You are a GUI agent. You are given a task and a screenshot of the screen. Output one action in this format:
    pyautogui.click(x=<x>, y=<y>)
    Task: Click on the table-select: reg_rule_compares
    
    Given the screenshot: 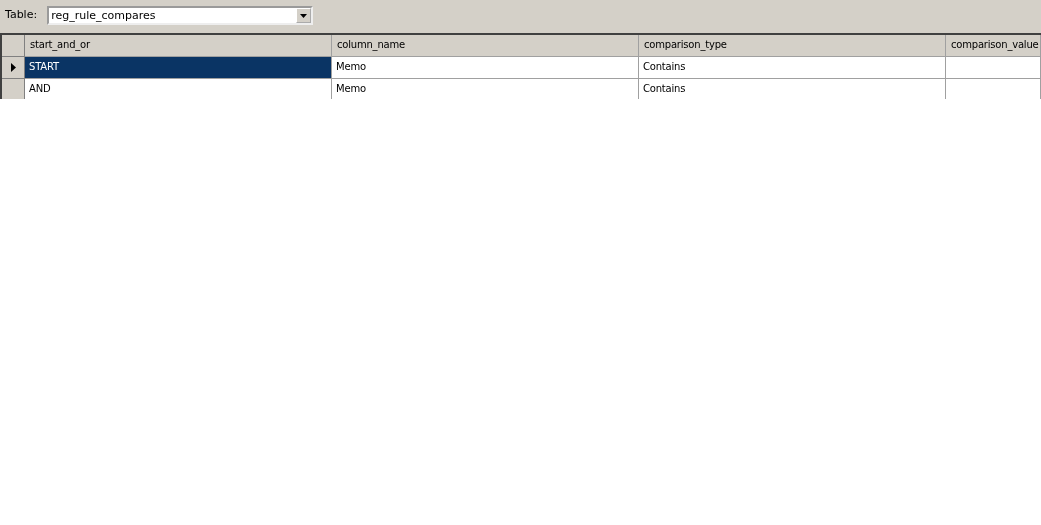 What is the action you would take?
    pyautogui.click(x=180, y=15)
    